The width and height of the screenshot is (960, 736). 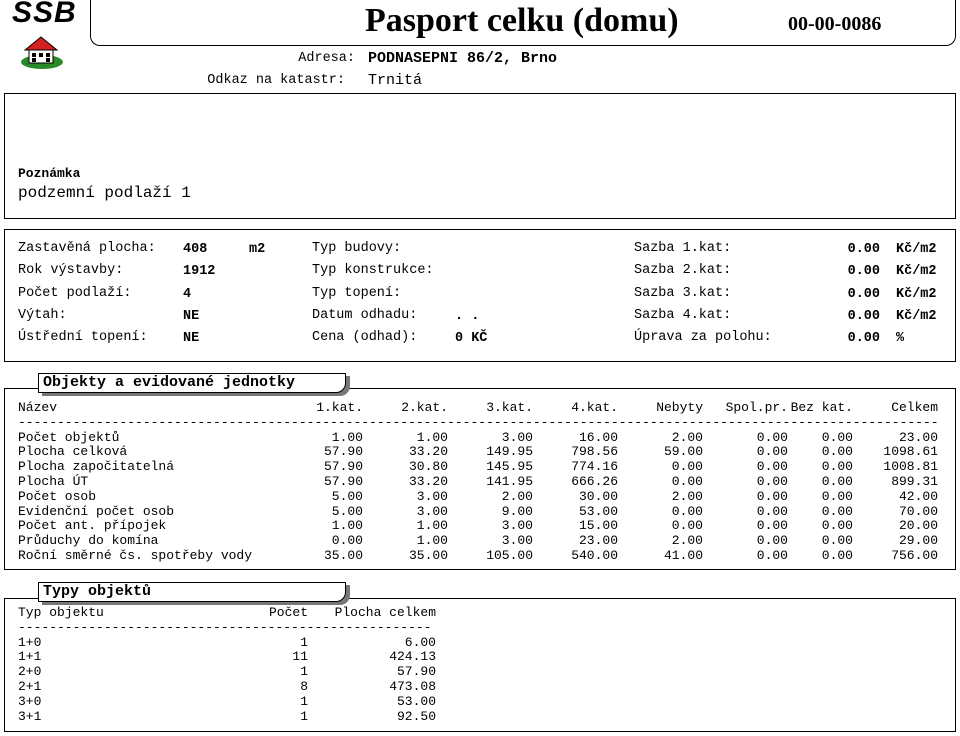 I want to click on objects-header-cell: 3.kat., so click(x=509, y=407).